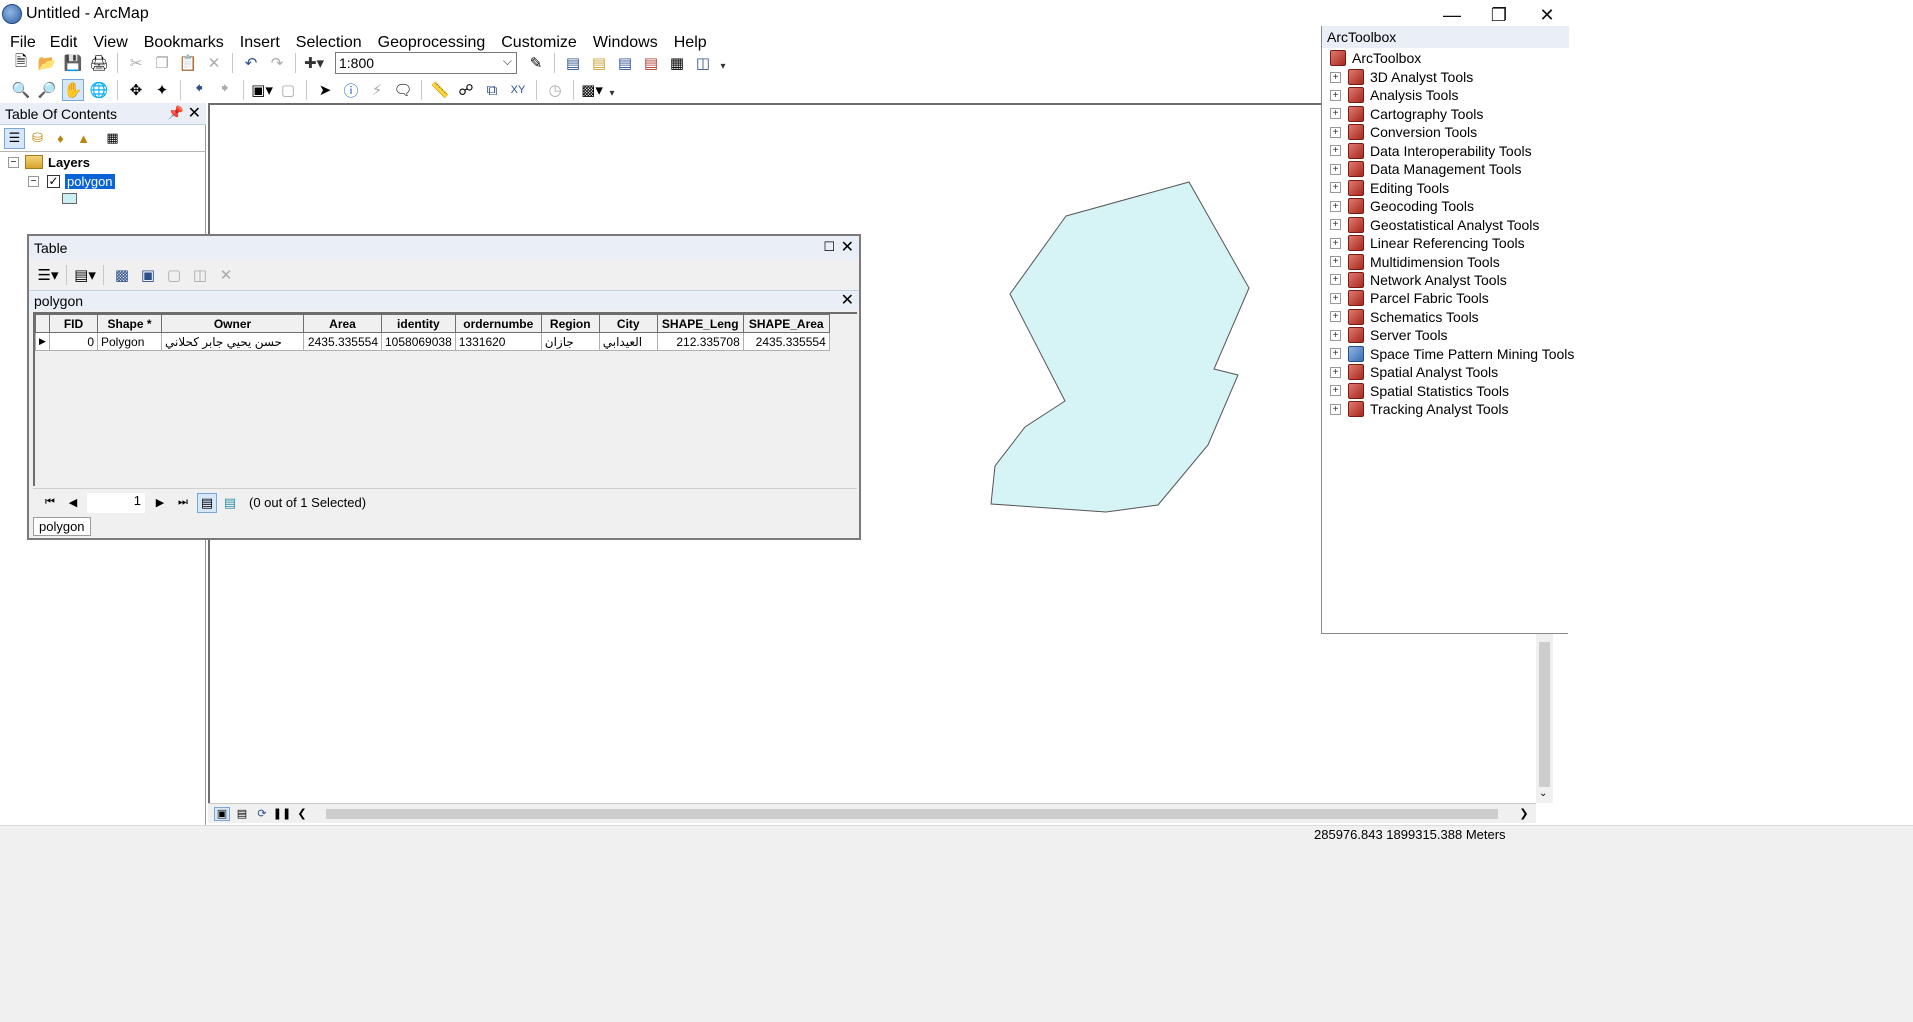 The height and width of the screenshot is (1022, 1913). Describe the element at coordinates (262, 814) in the screenshot. I see `refresh-icon: ⟳` at that location.